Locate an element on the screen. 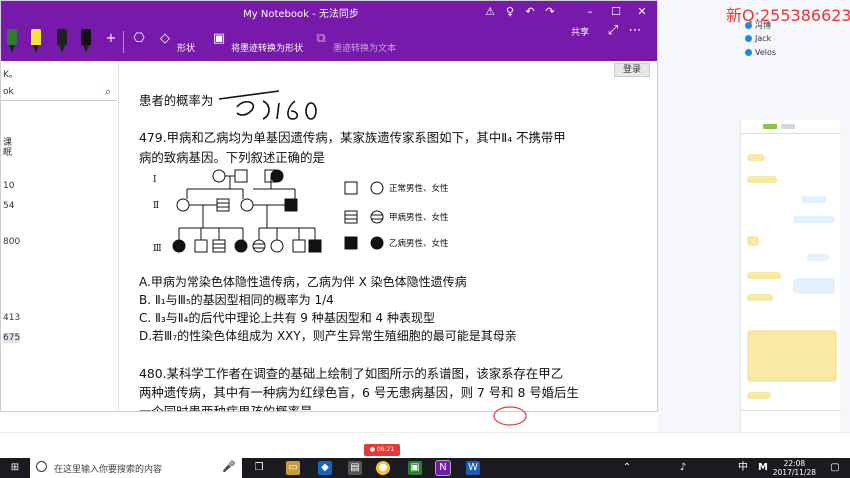 This screenshot has width=850, height=478. volume-icon: ♪ is located at coordinates (683, 468).